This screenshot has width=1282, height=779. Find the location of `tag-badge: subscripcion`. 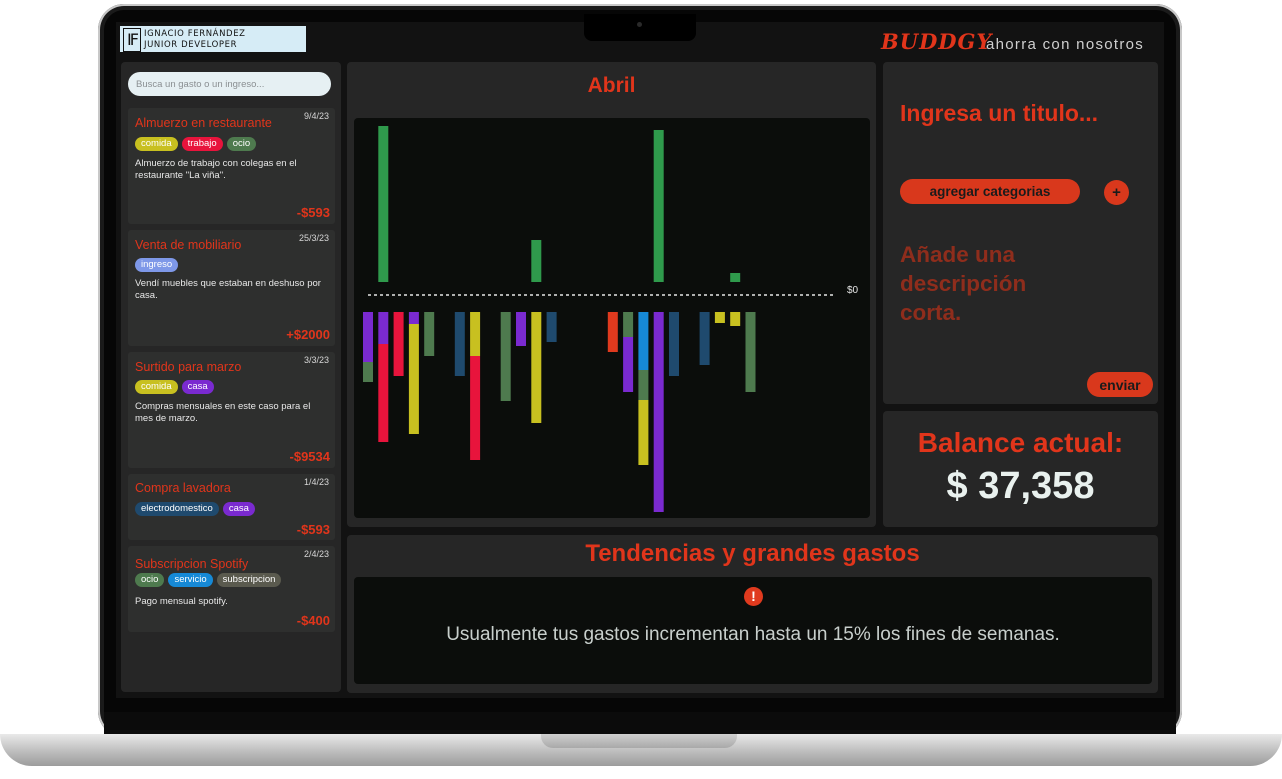

tag-badge: subscripcion is located at coordinates (249, 580).